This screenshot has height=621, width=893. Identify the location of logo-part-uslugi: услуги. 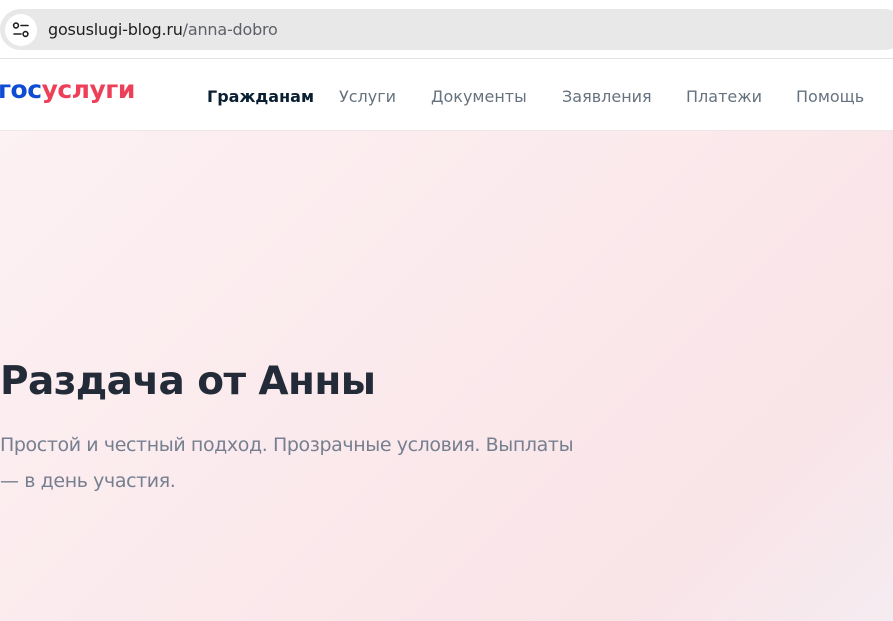
(88, 89).